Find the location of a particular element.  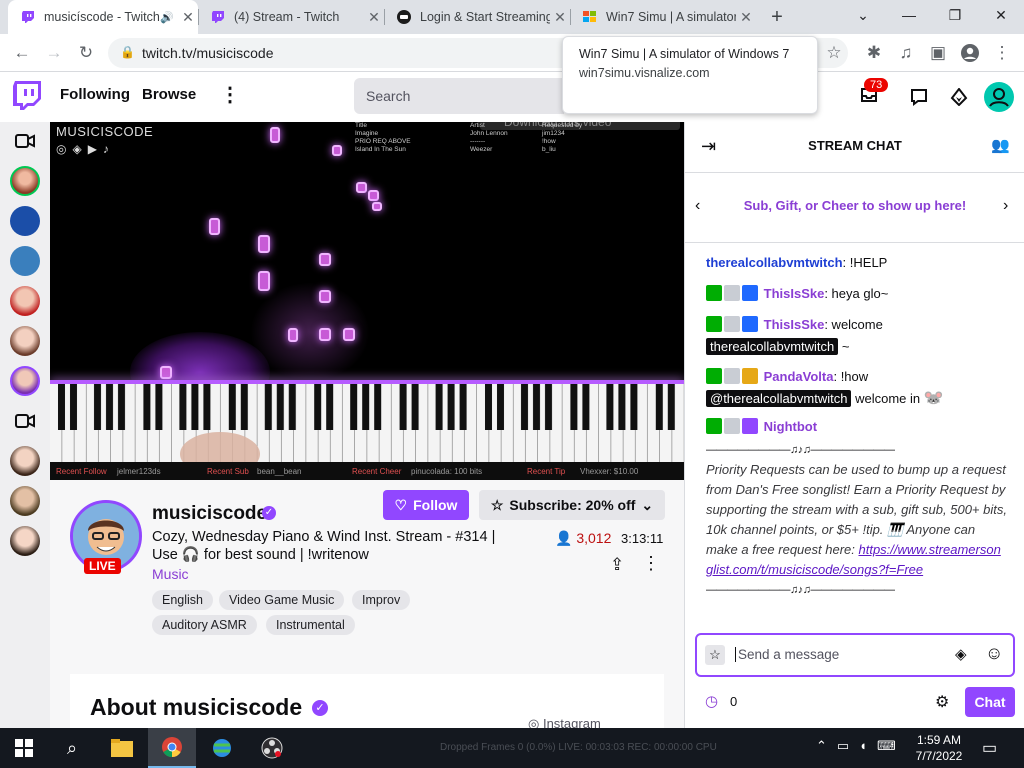

maximize-button: ❐ is located at coordinates (955, 15).